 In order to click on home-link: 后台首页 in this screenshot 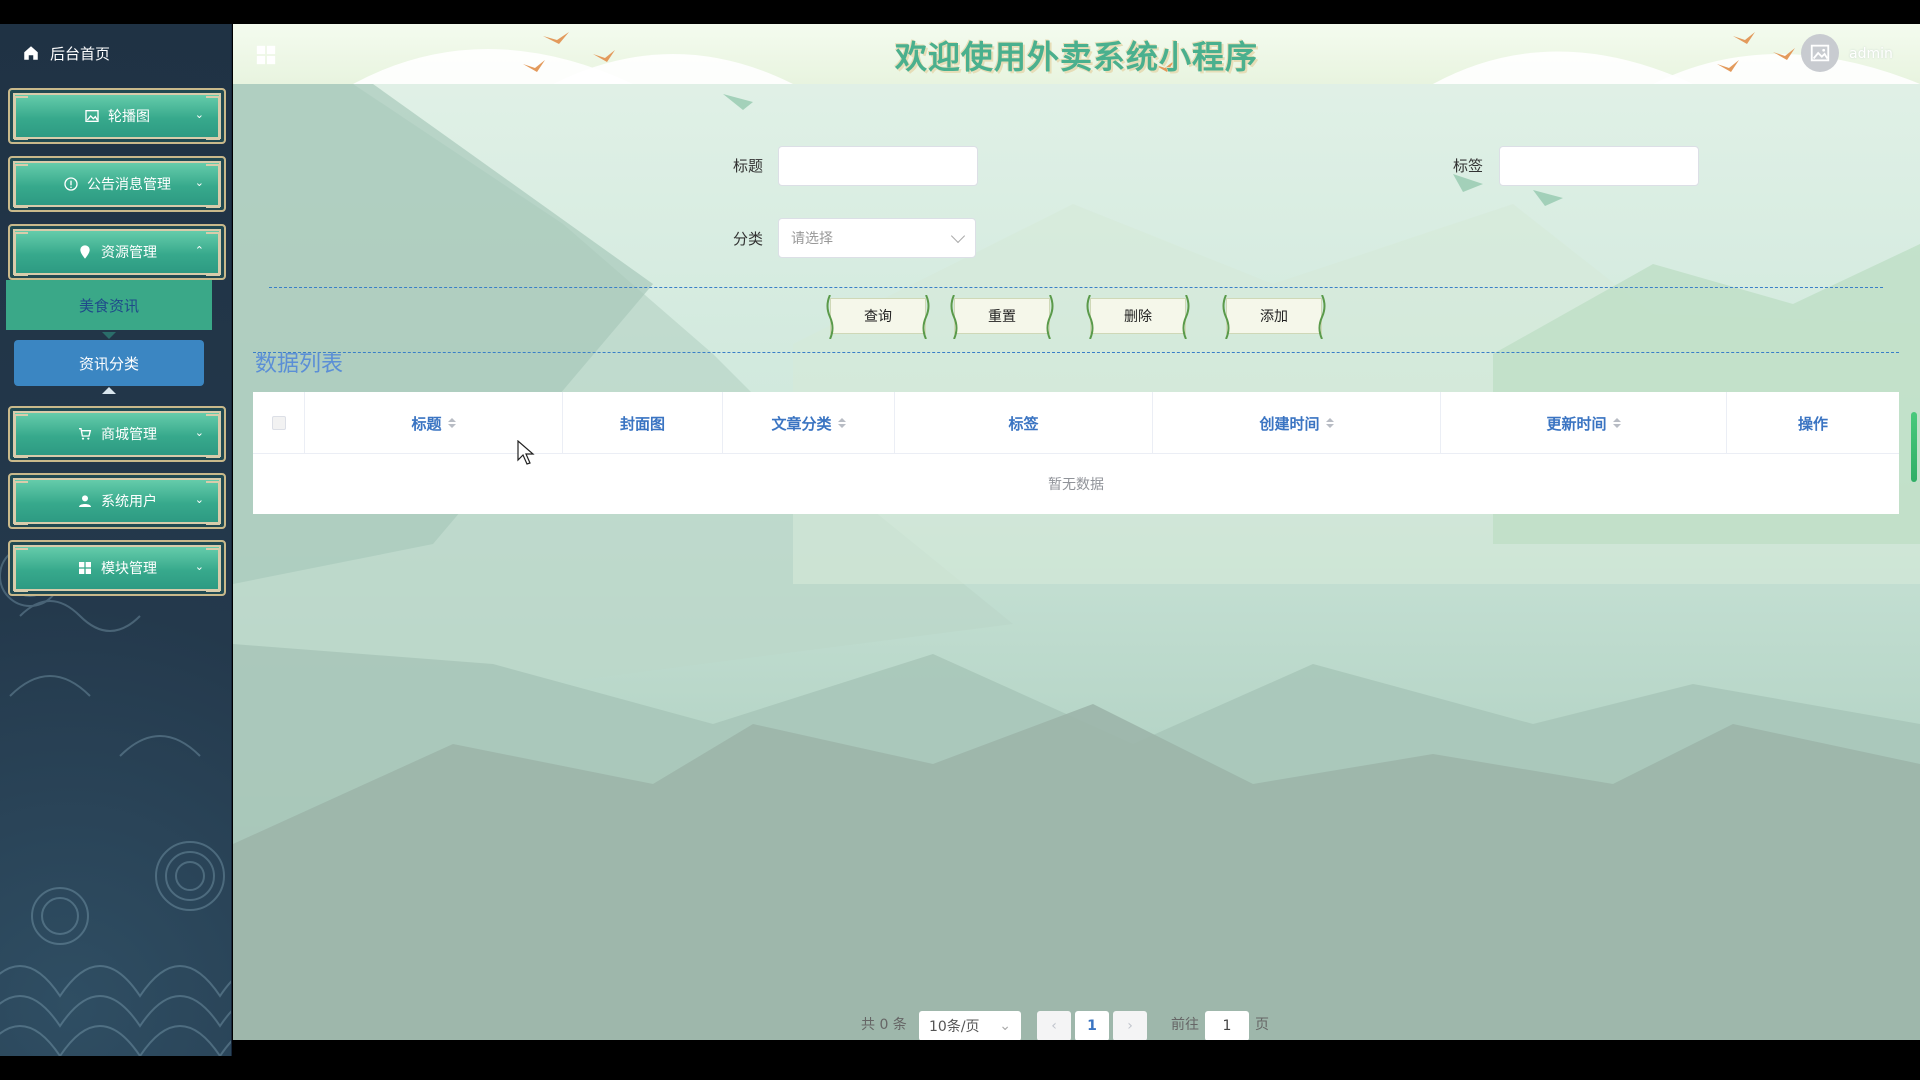, I will do `click(66, 53)`.